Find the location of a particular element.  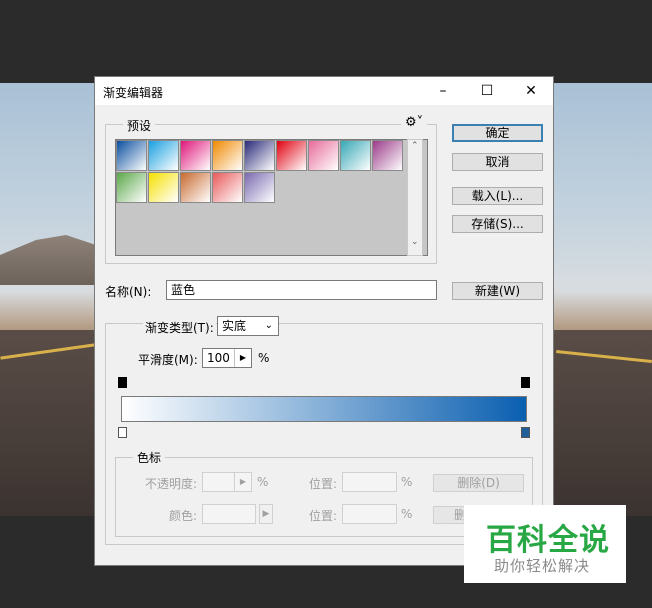

close-icon: ✕ is located at coordinates (531, 91).